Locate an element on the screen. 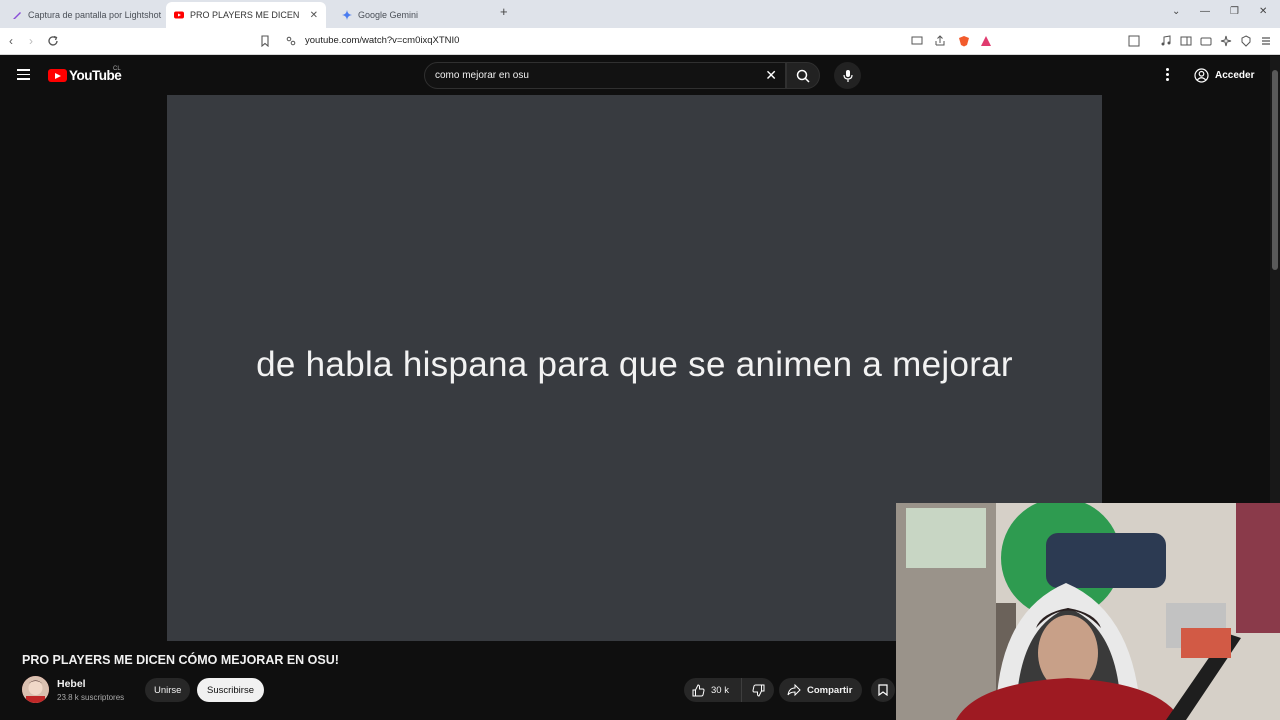  thumbs-up-icon is located at coordinates (698, 689).